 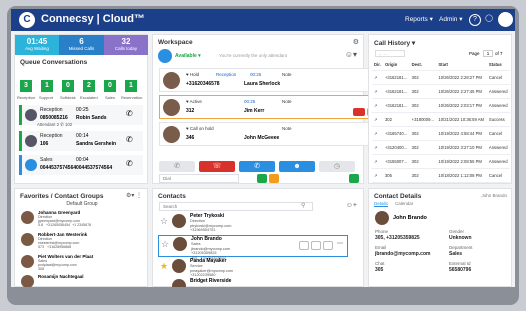 I want to click on bell-icon: ◯, so click(x=489, y=20).